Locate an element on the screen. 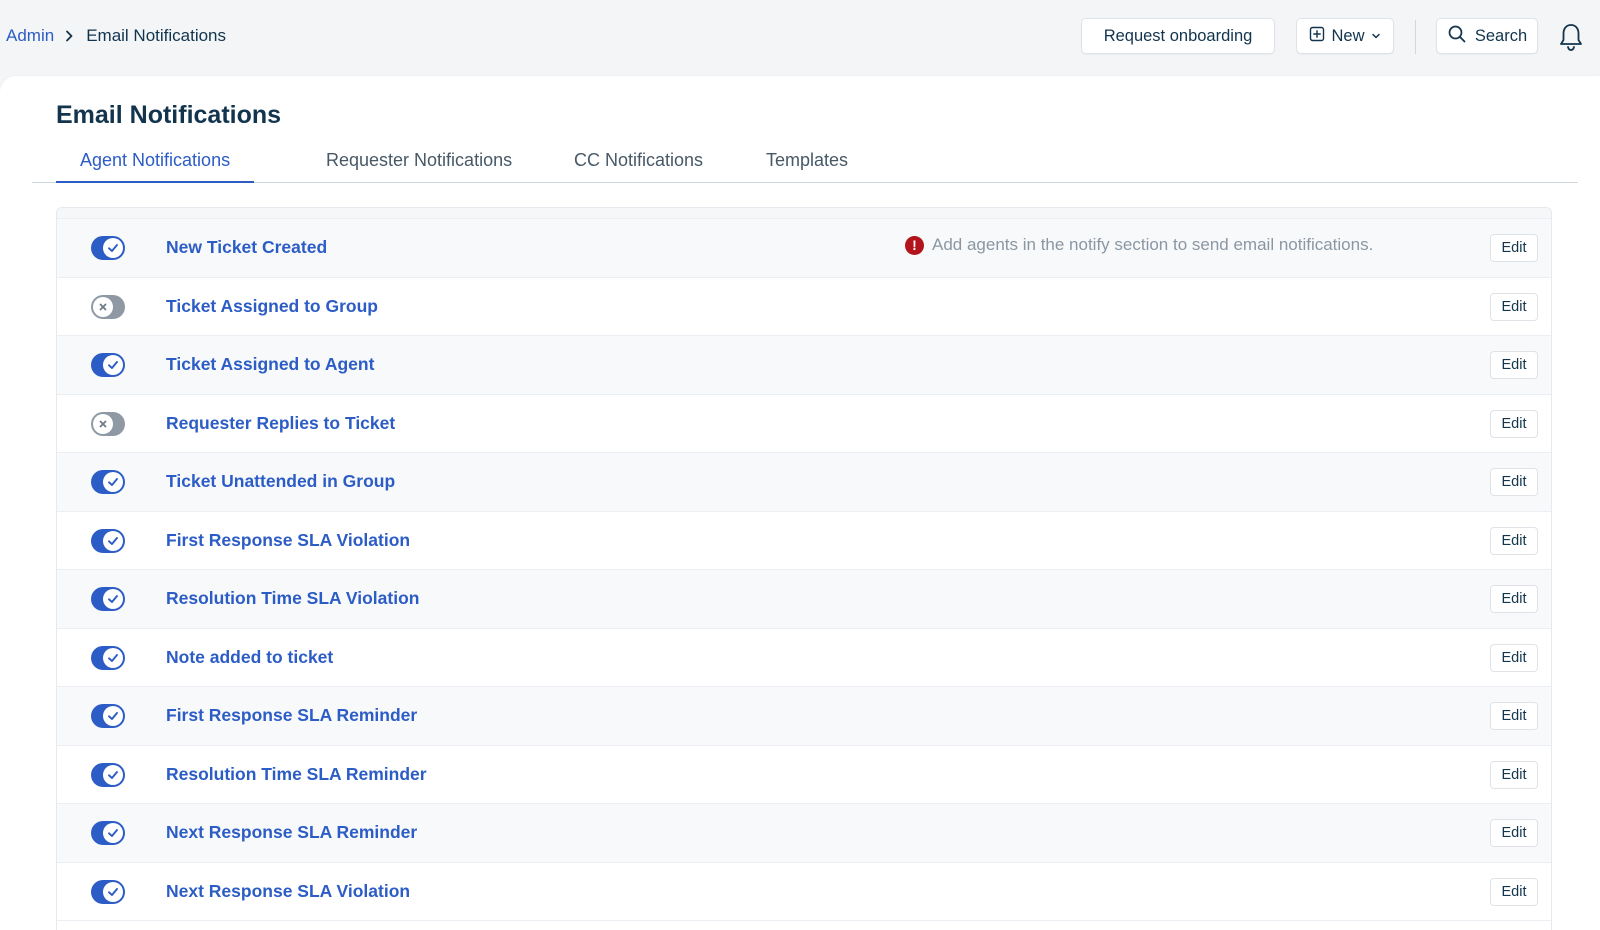 The height and width of the screenshot is (930, 1600). notification-title-link: Requester Replies to Ticket is located at coordinates (280, 423).